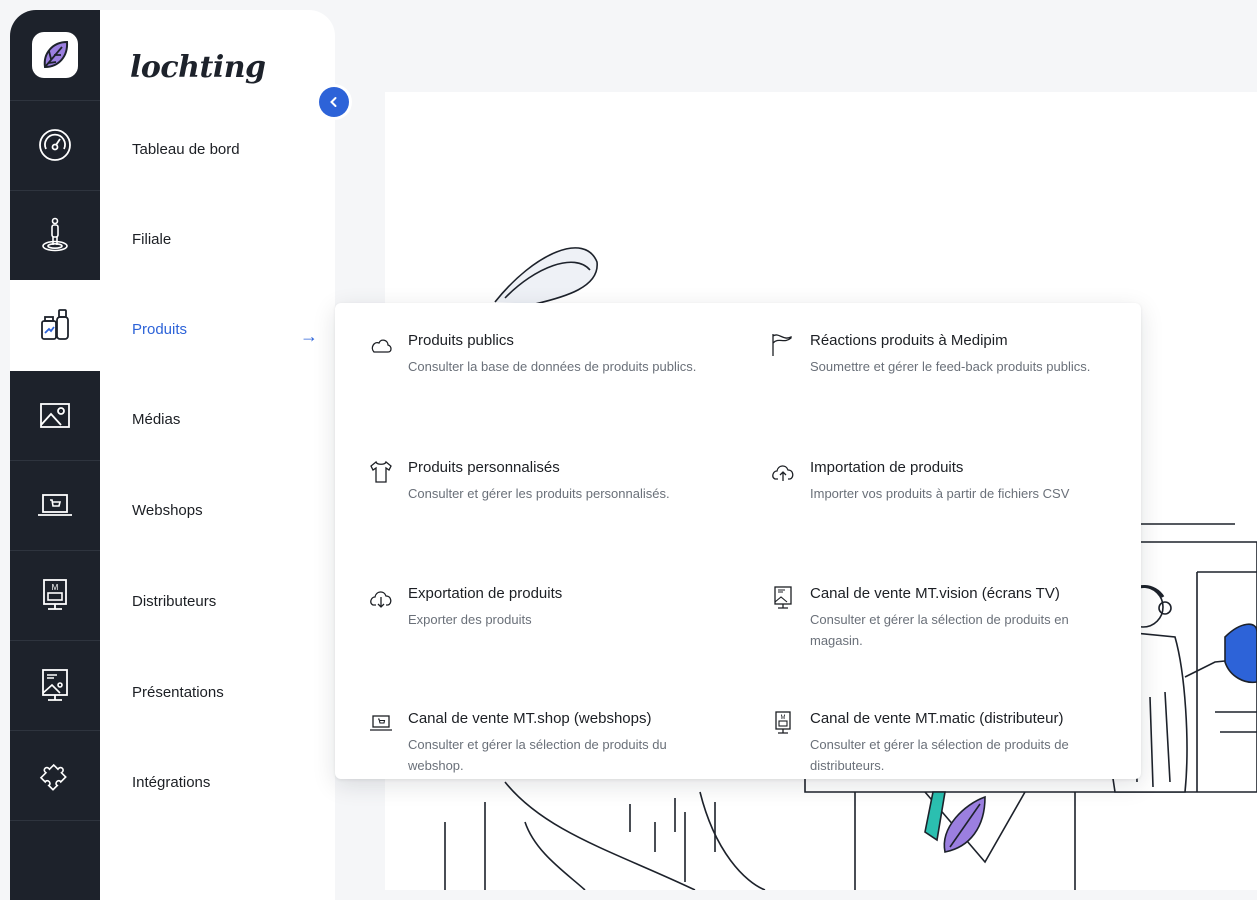 Image resolution: width=1257 pixels, height=900 pixels. Describe the element at coordinates (198, 67) in the screenshot. I see `brand-logo: lochting` at that location.